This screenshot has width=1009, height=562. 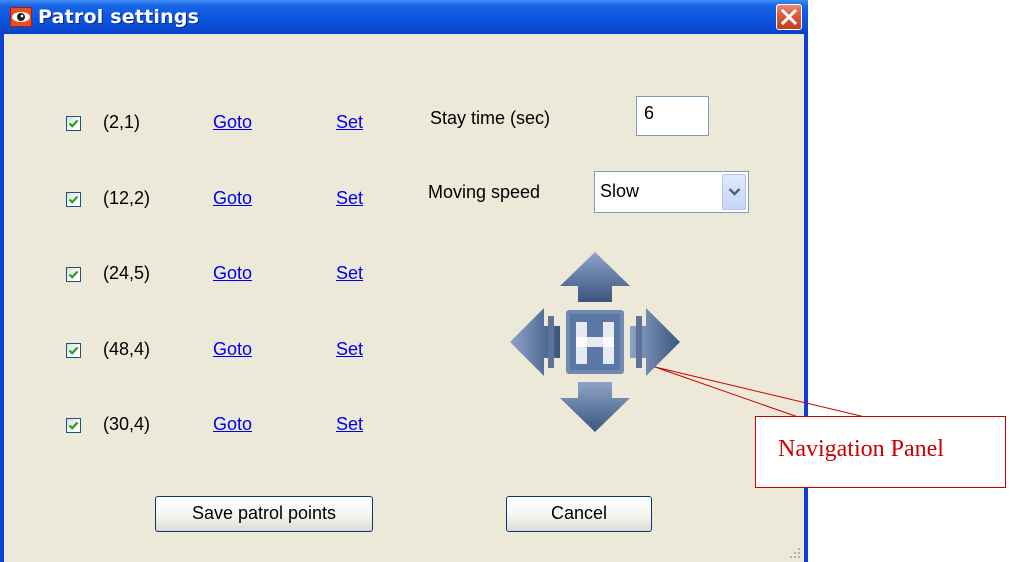 I want to click on arrow-left-icon, so click(x=535, y=342).